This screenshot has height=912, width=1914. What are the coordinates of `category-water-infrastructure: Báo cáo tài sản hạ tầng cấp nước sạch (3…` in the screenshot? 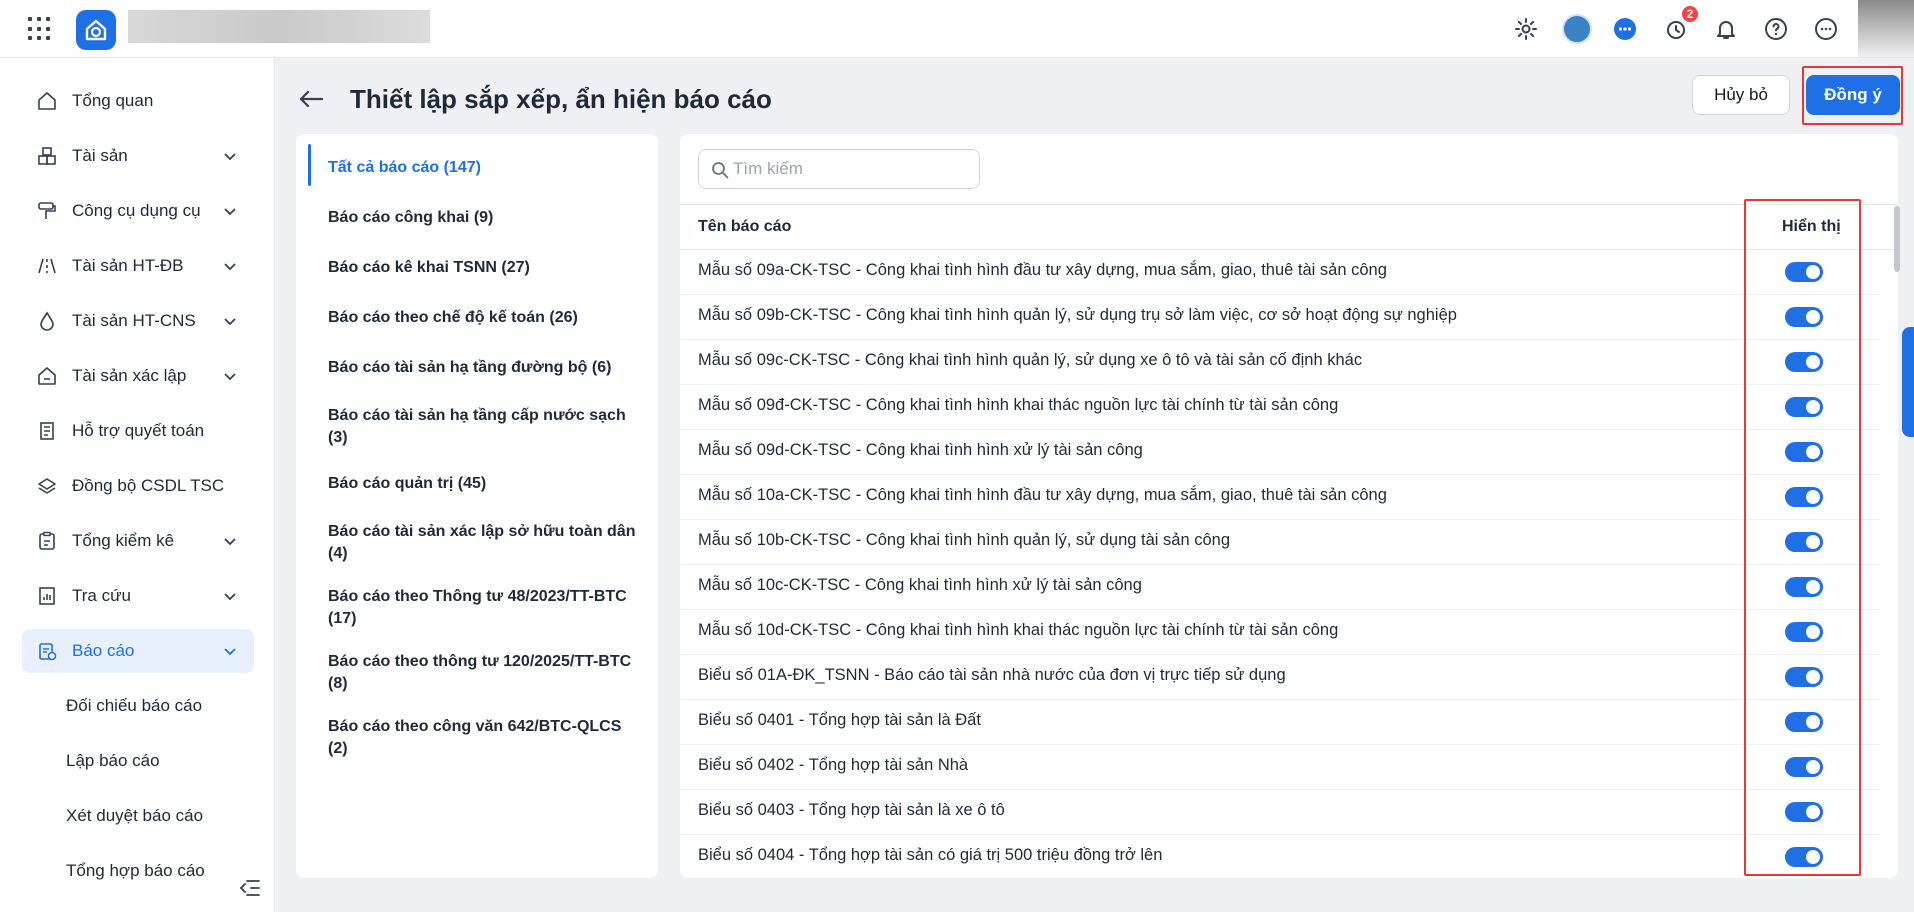 It's located at (486, 427).